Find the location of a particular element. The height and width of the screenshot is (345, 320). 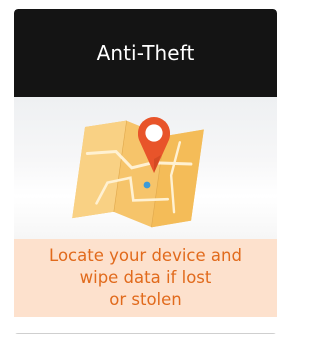

map-location-pin-icon is located at coordinates (138, 172).